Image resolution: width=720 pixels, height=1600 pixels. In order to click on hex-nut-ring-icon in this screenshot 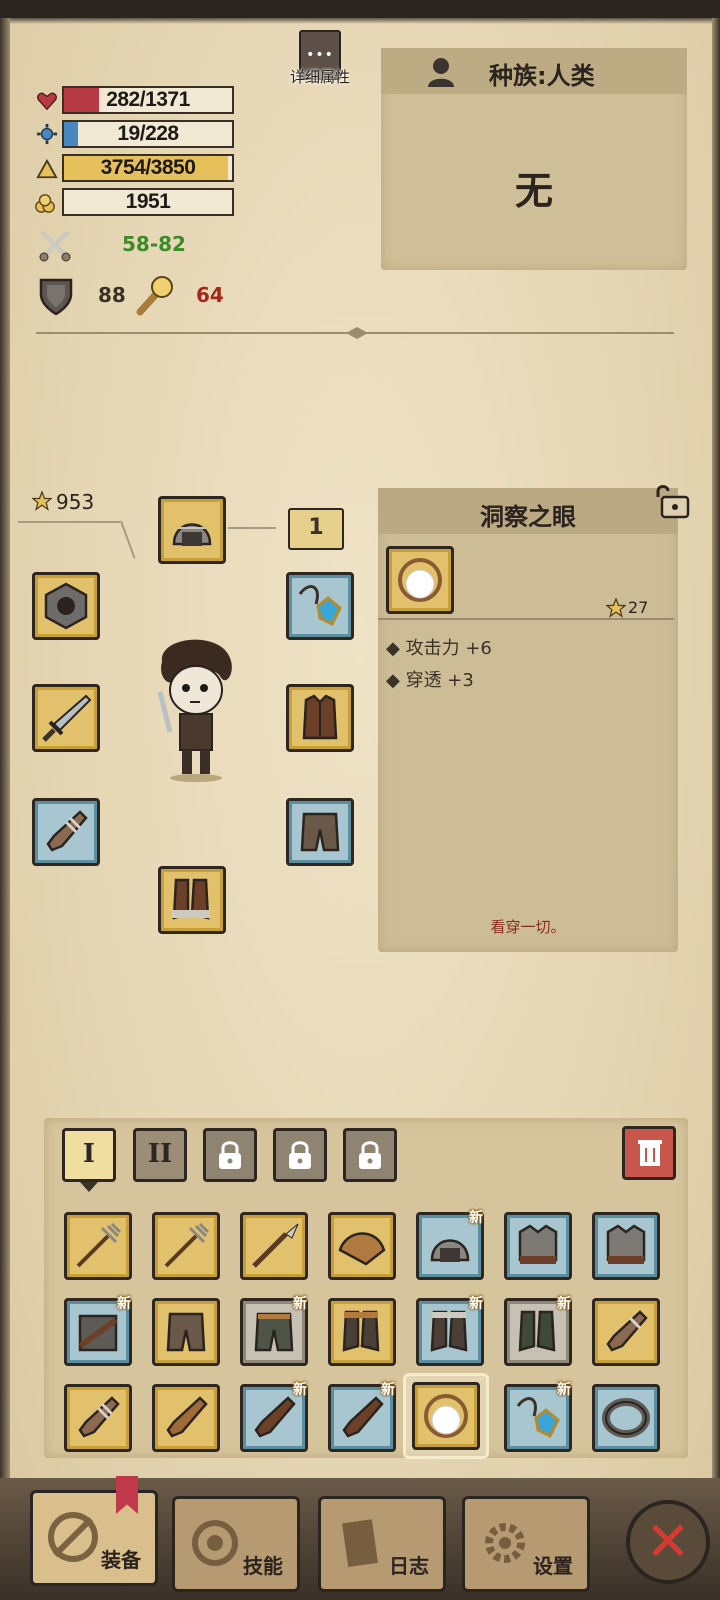, I will do `click(66, 606)`.